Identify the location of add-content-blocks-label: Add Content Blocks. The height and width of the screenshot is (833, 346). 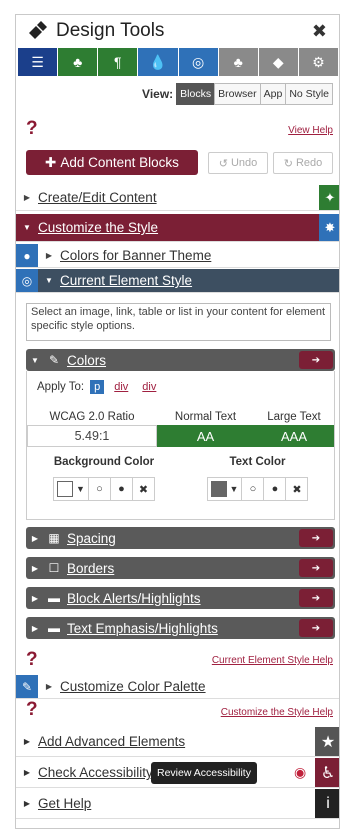
(119, 162).